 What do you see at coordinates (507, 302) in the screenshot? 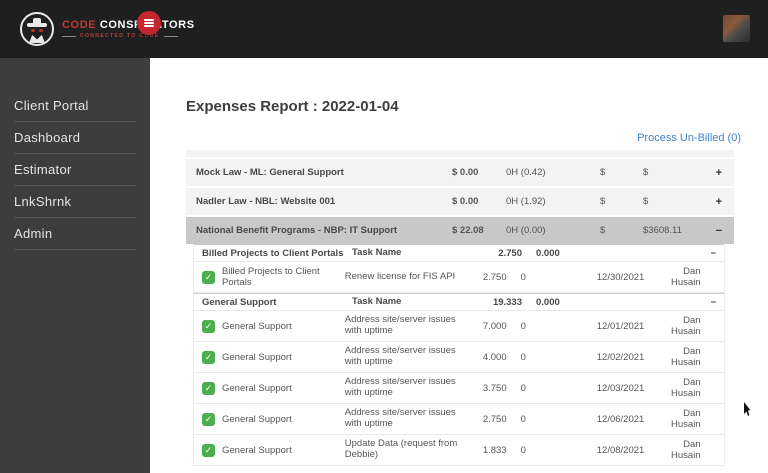
I see `group-hours-total: 19.333` at bounding box center [507, 302].